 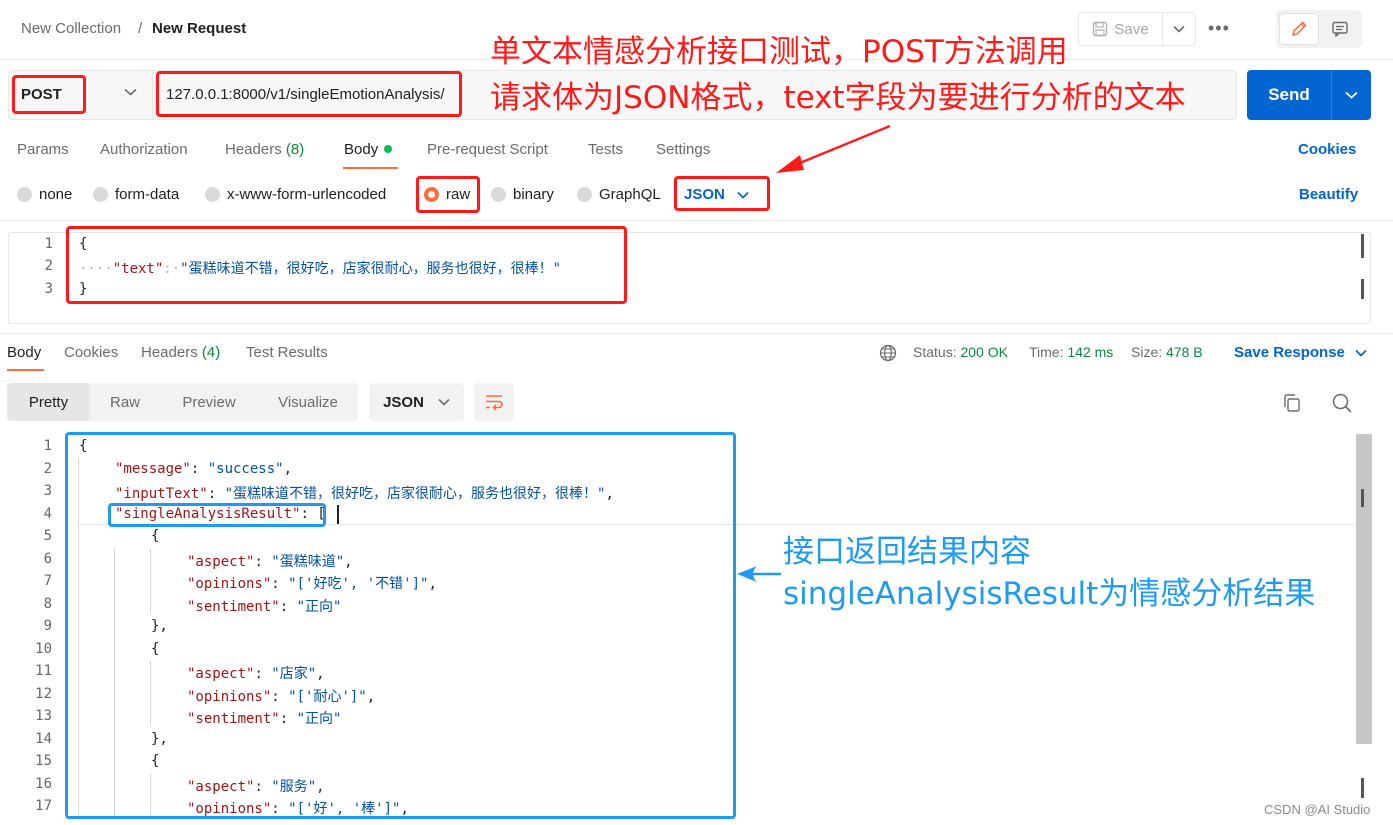 What do you see at coordinates (416, 402) in the screenshot?
I see `response-format-select: JSON` at bounding box center [416, 402].